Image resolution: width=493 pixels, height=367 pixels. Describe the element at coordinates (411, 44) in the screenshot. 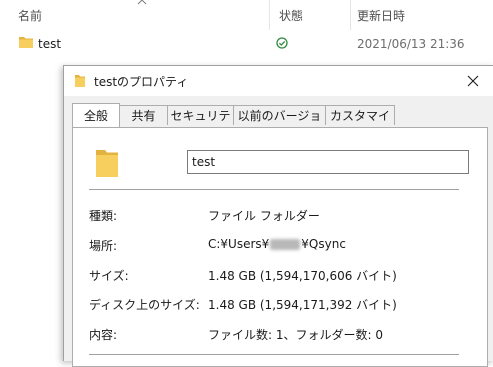

I see `file-modified-date: 2021/06/13 21:36` at that location.